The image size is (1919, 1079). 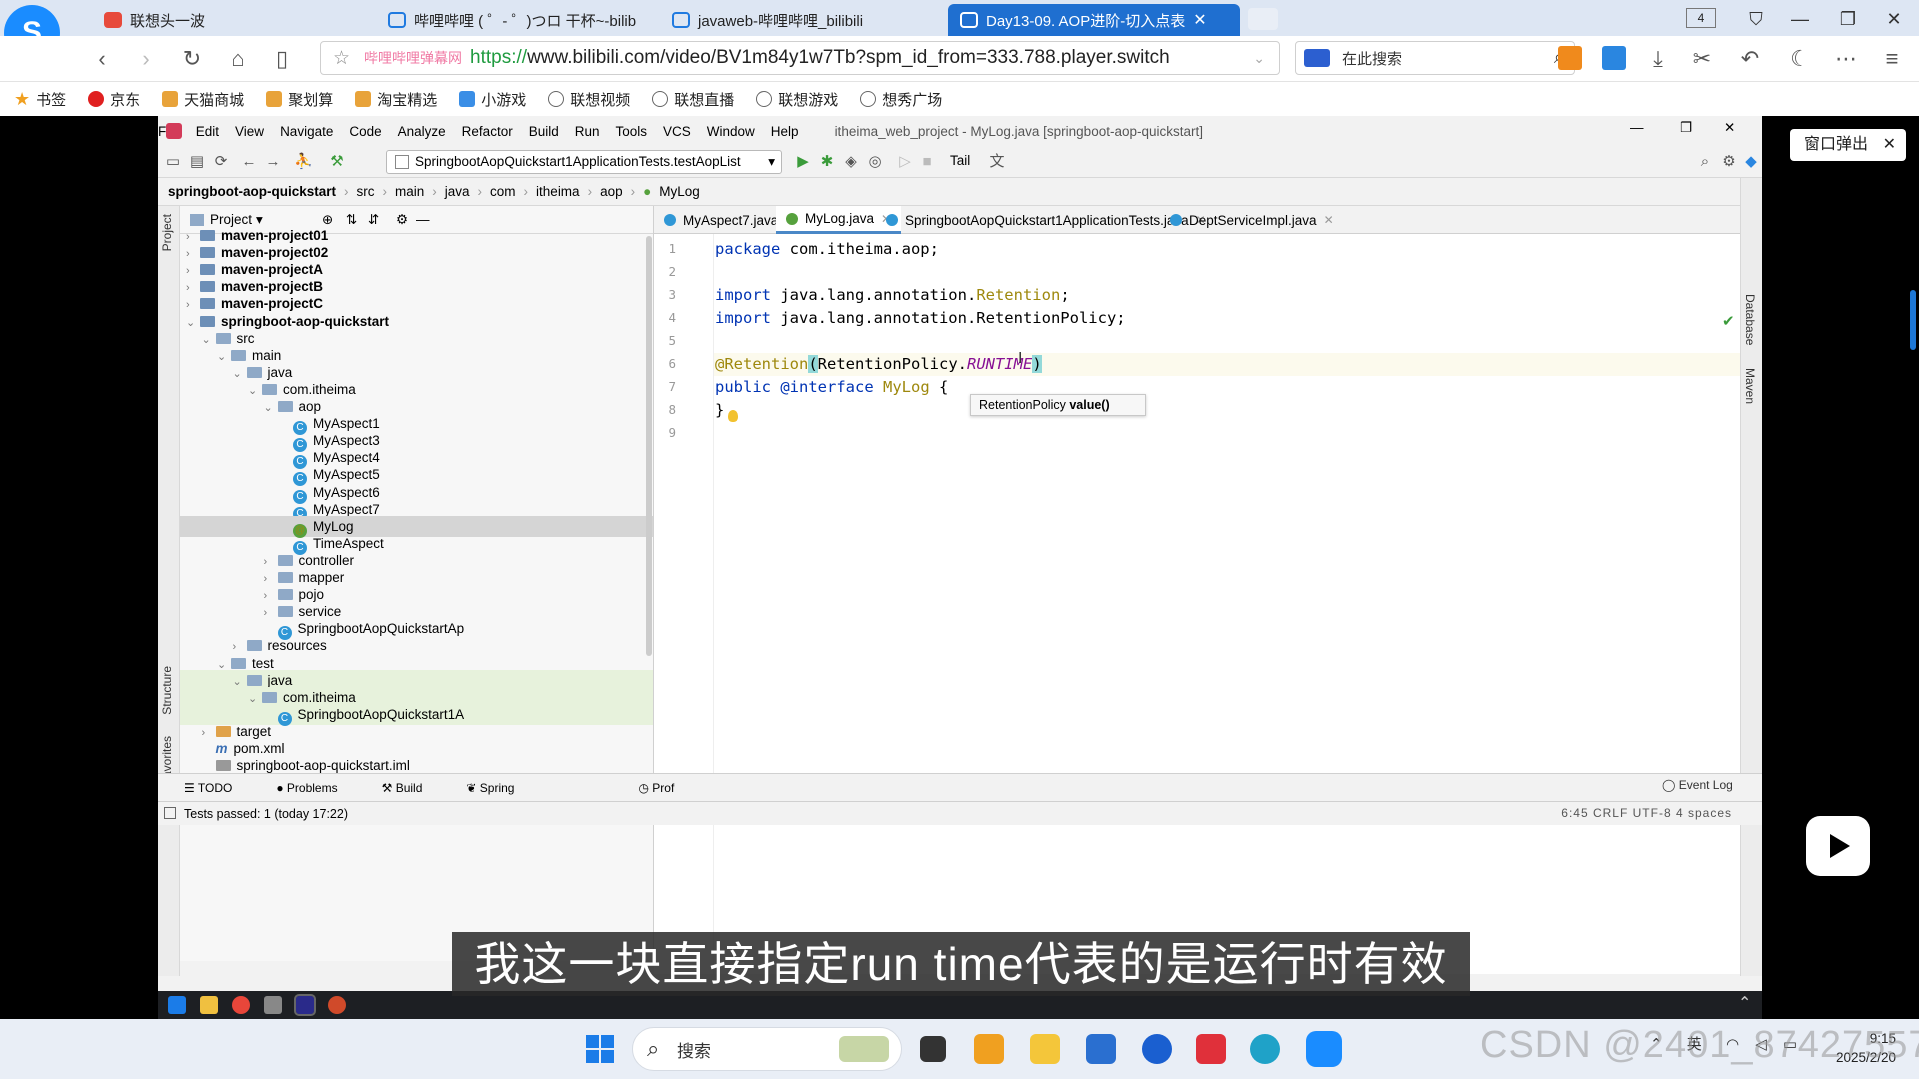 I want to click on tree-scrollbar, so click(x=649, y=446).